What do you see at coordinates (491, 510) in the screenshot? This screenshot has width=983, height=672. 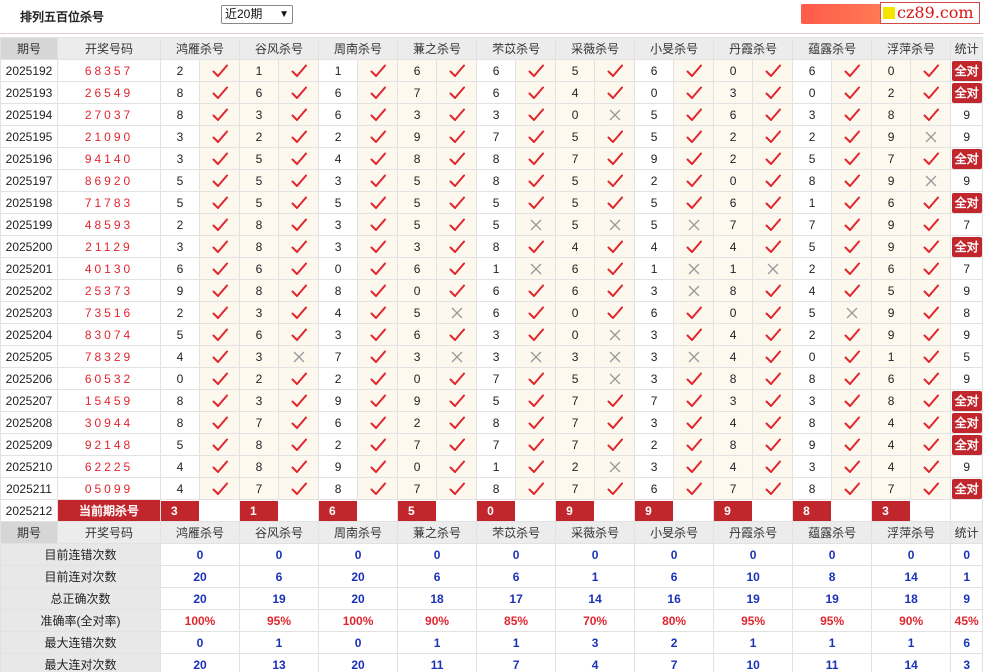 I see `current-period-row: 2025212 当前期杀号 3 1 6 5 0 9 9 9 8 3` at bounding box center [491, 510].